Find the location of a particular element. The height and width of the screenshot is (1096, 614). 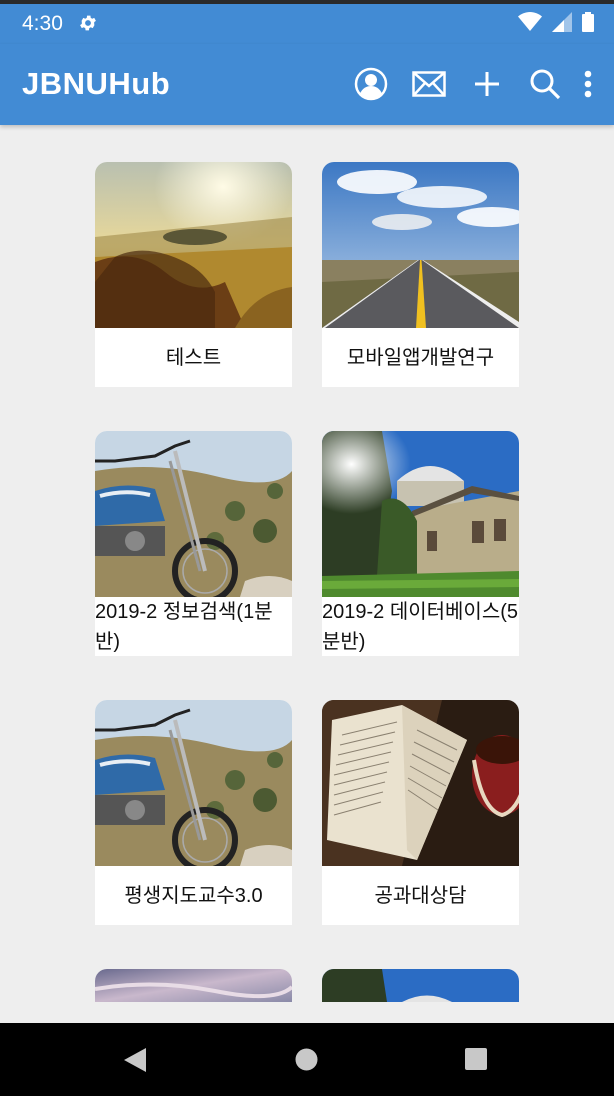

status-bar: 4:30 is located at coordinates (307, 22).